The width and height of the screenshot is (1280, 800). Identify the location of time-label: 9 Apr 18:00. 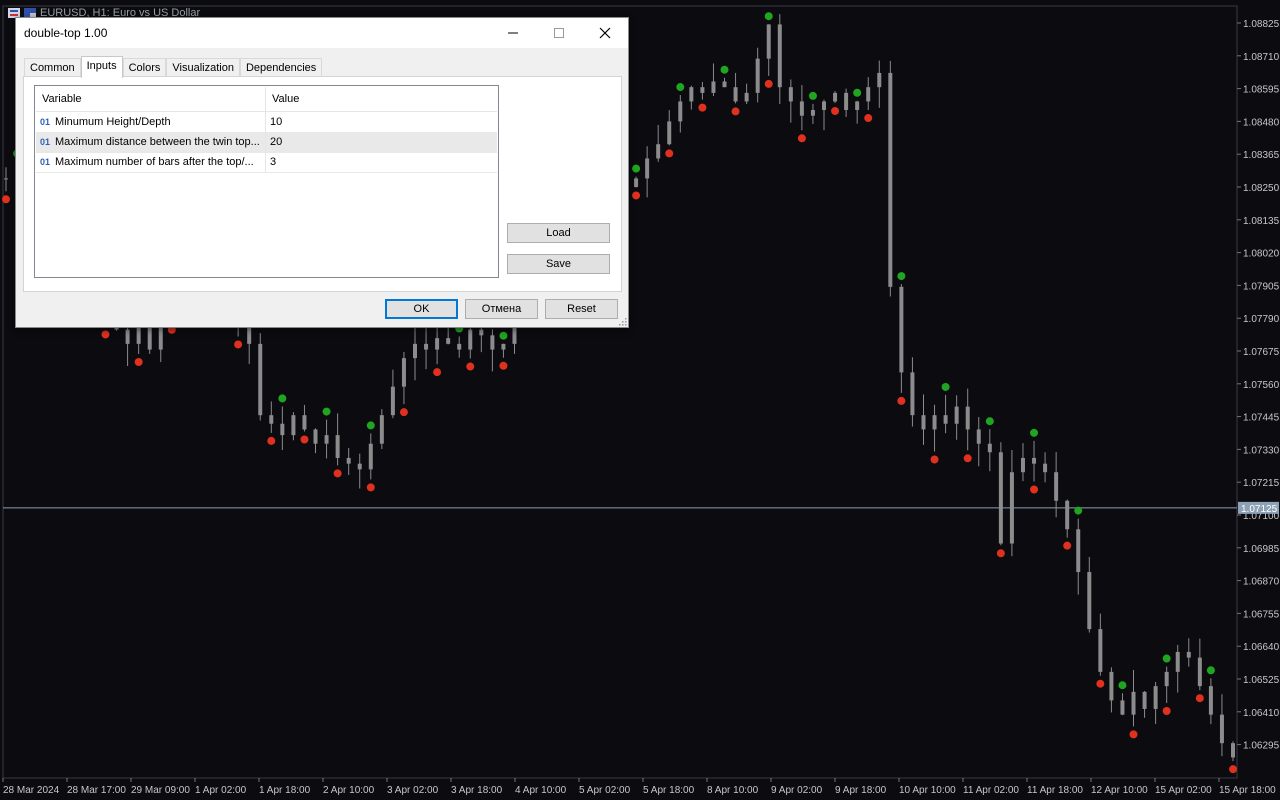
(861, 790).